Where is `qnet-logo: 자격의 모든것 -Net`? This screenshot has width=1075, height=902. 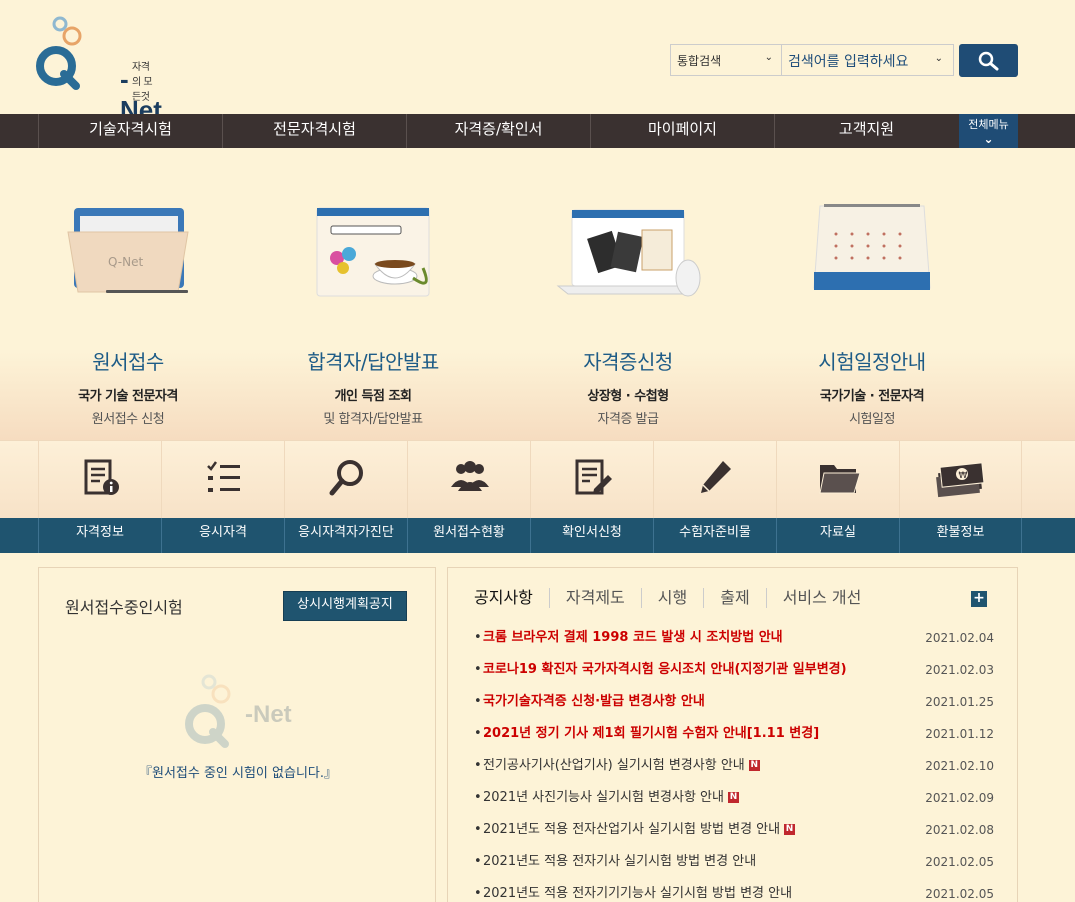 qnet-logo: 자격의 모든것 -Net is located at coordinates (99, 69).